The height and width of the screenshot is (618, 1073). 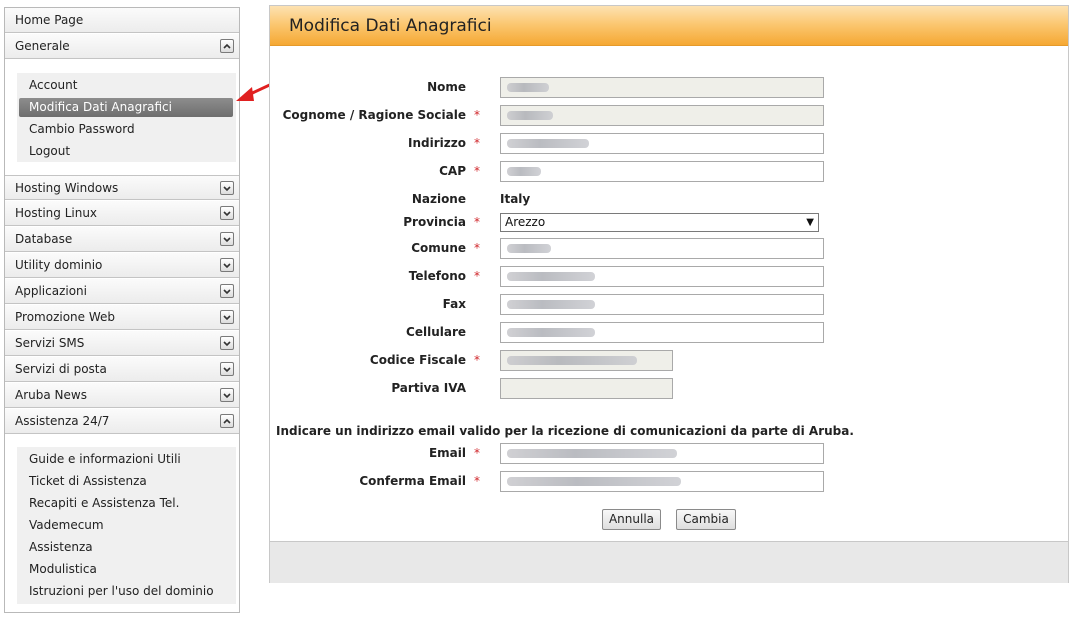 What do you see at coordinates (437, 143) in the screenshot?
I see `label-indirizzo: Indirizzo` at bounding box center [437, 143].